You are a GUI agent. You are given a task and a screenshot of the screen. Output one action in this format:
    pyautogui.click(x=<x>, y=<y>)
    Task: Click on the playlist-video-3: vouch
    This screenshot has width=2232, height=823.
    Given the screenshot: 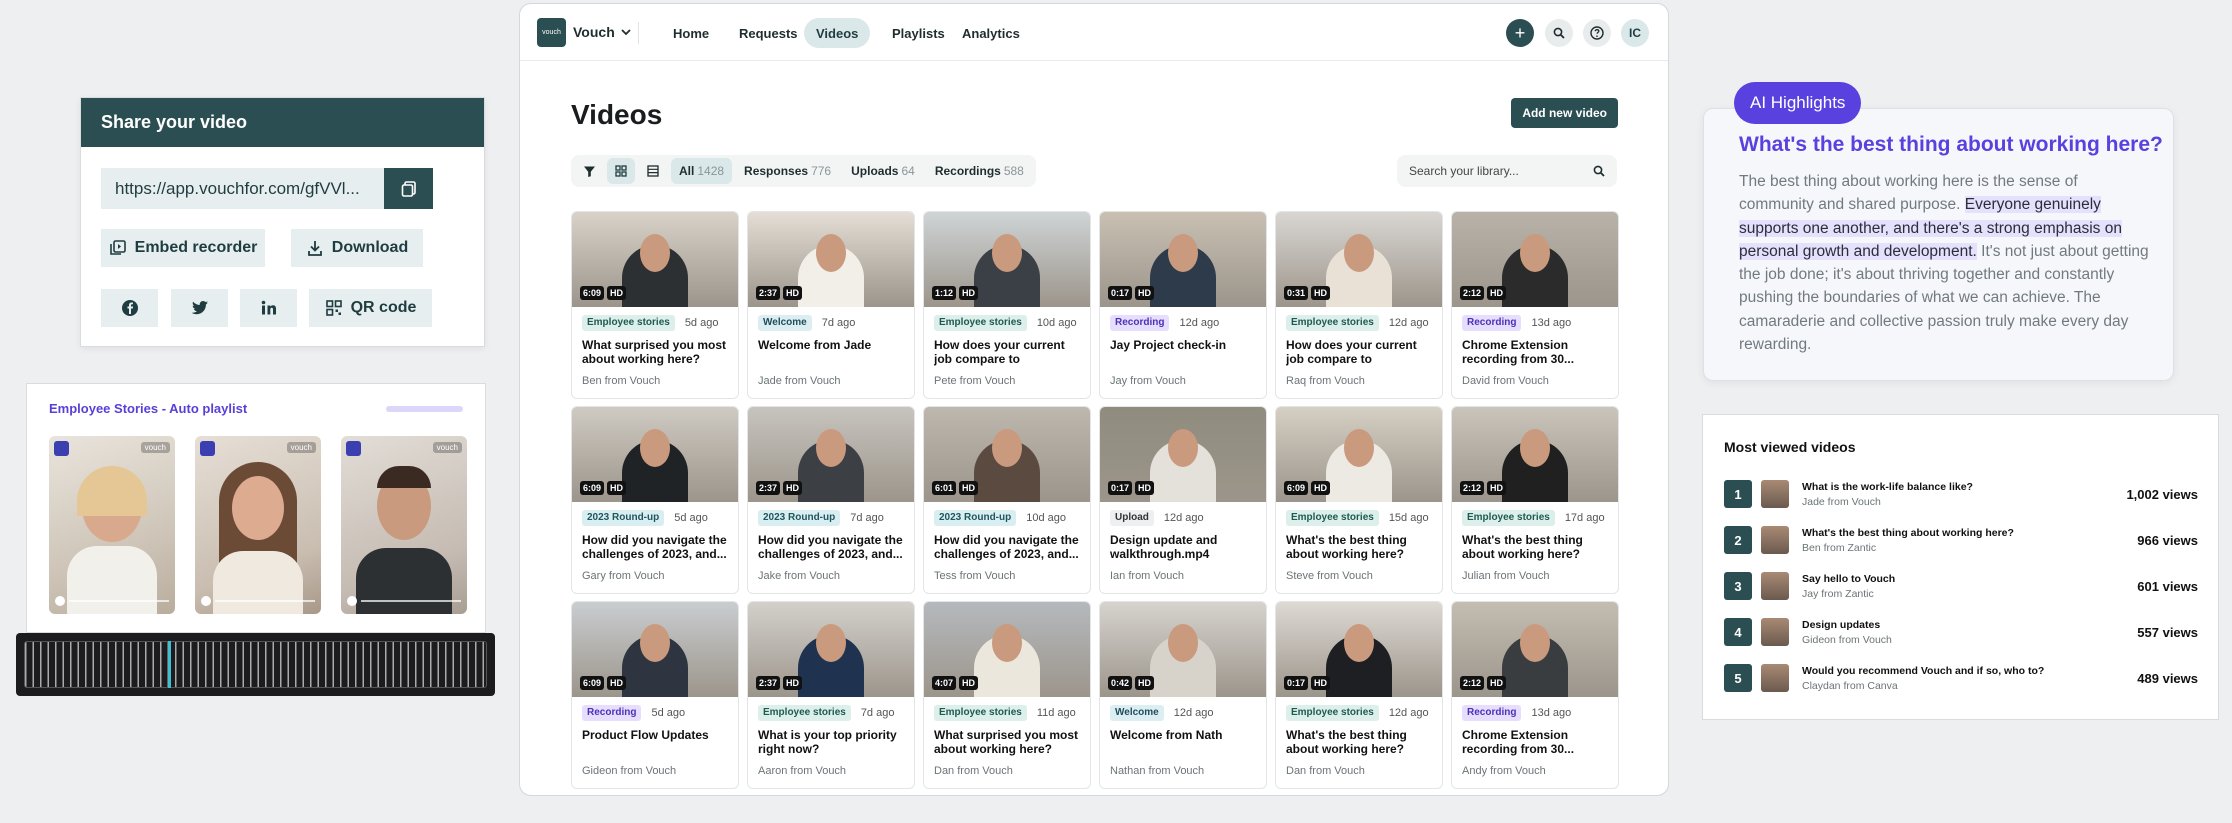 What is the action you would take?
    pyautogui.click(x=404, y=525)
    